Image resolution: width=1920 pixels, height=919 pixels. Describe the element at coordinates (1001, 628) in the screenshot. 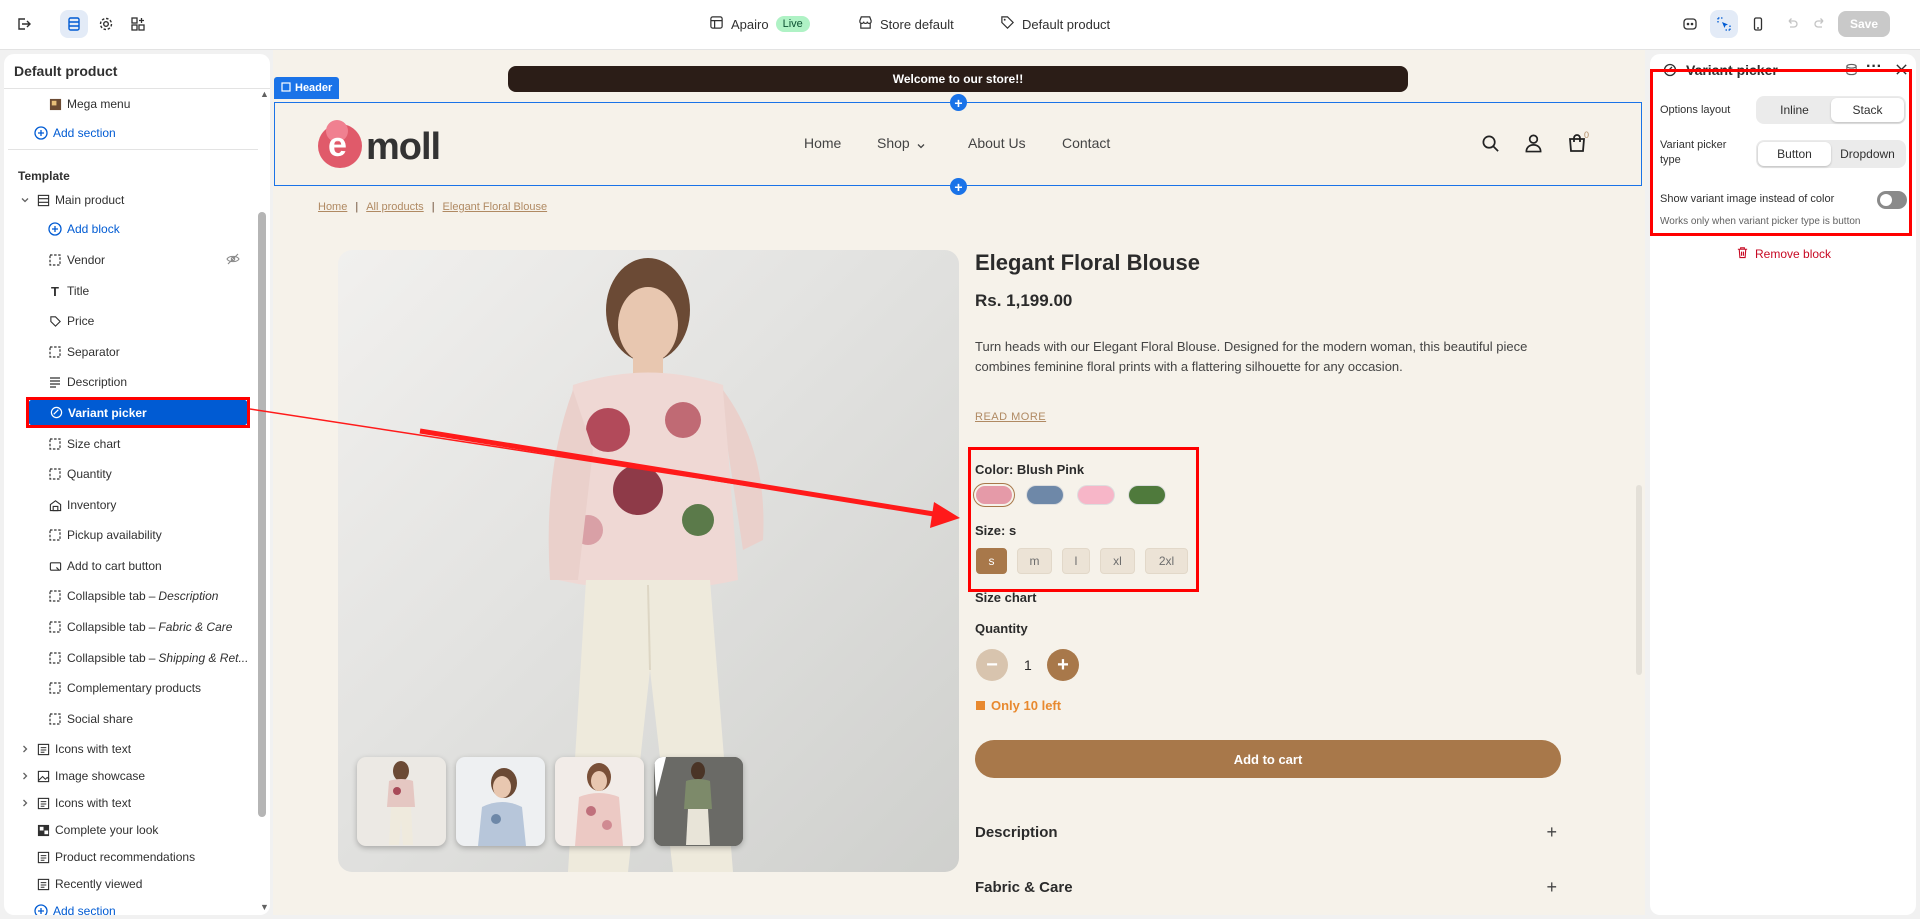

I see `quantity-label: Quantity` at that location.